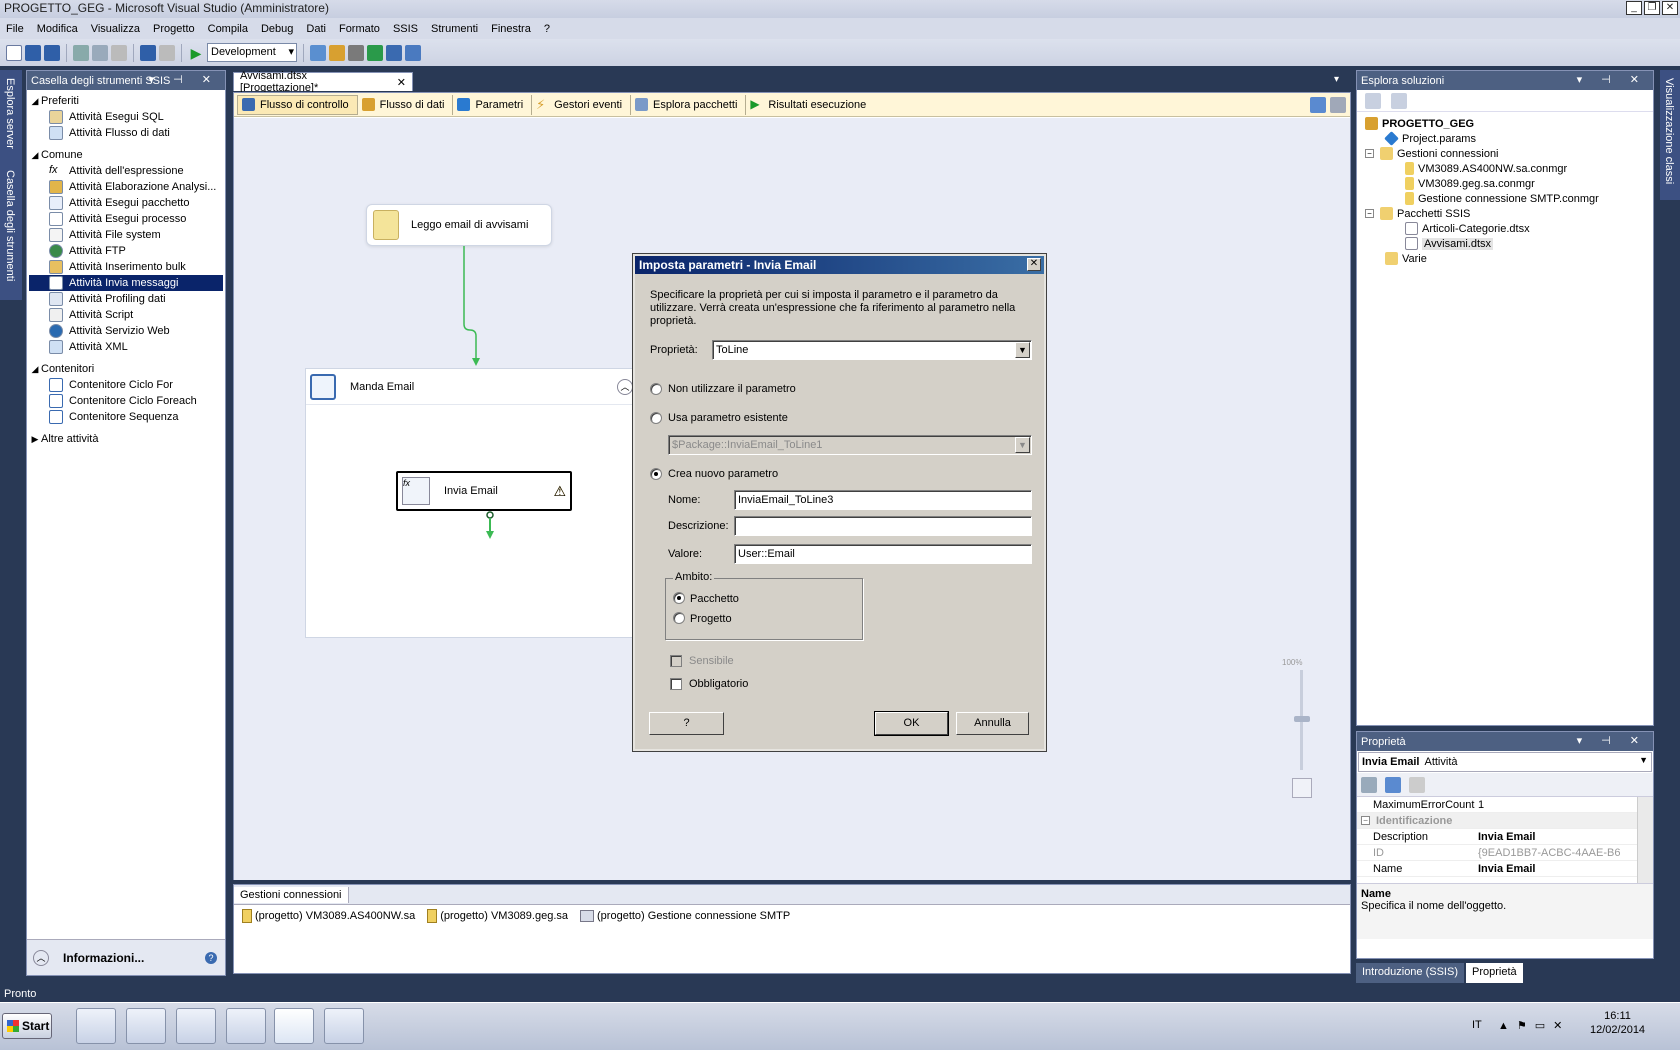  What do you see at coordinates (810, 105) in the screenshot?
I see `tab-execution-results: ▶ Risultati esecuzione` at bounding box center [810, 105].